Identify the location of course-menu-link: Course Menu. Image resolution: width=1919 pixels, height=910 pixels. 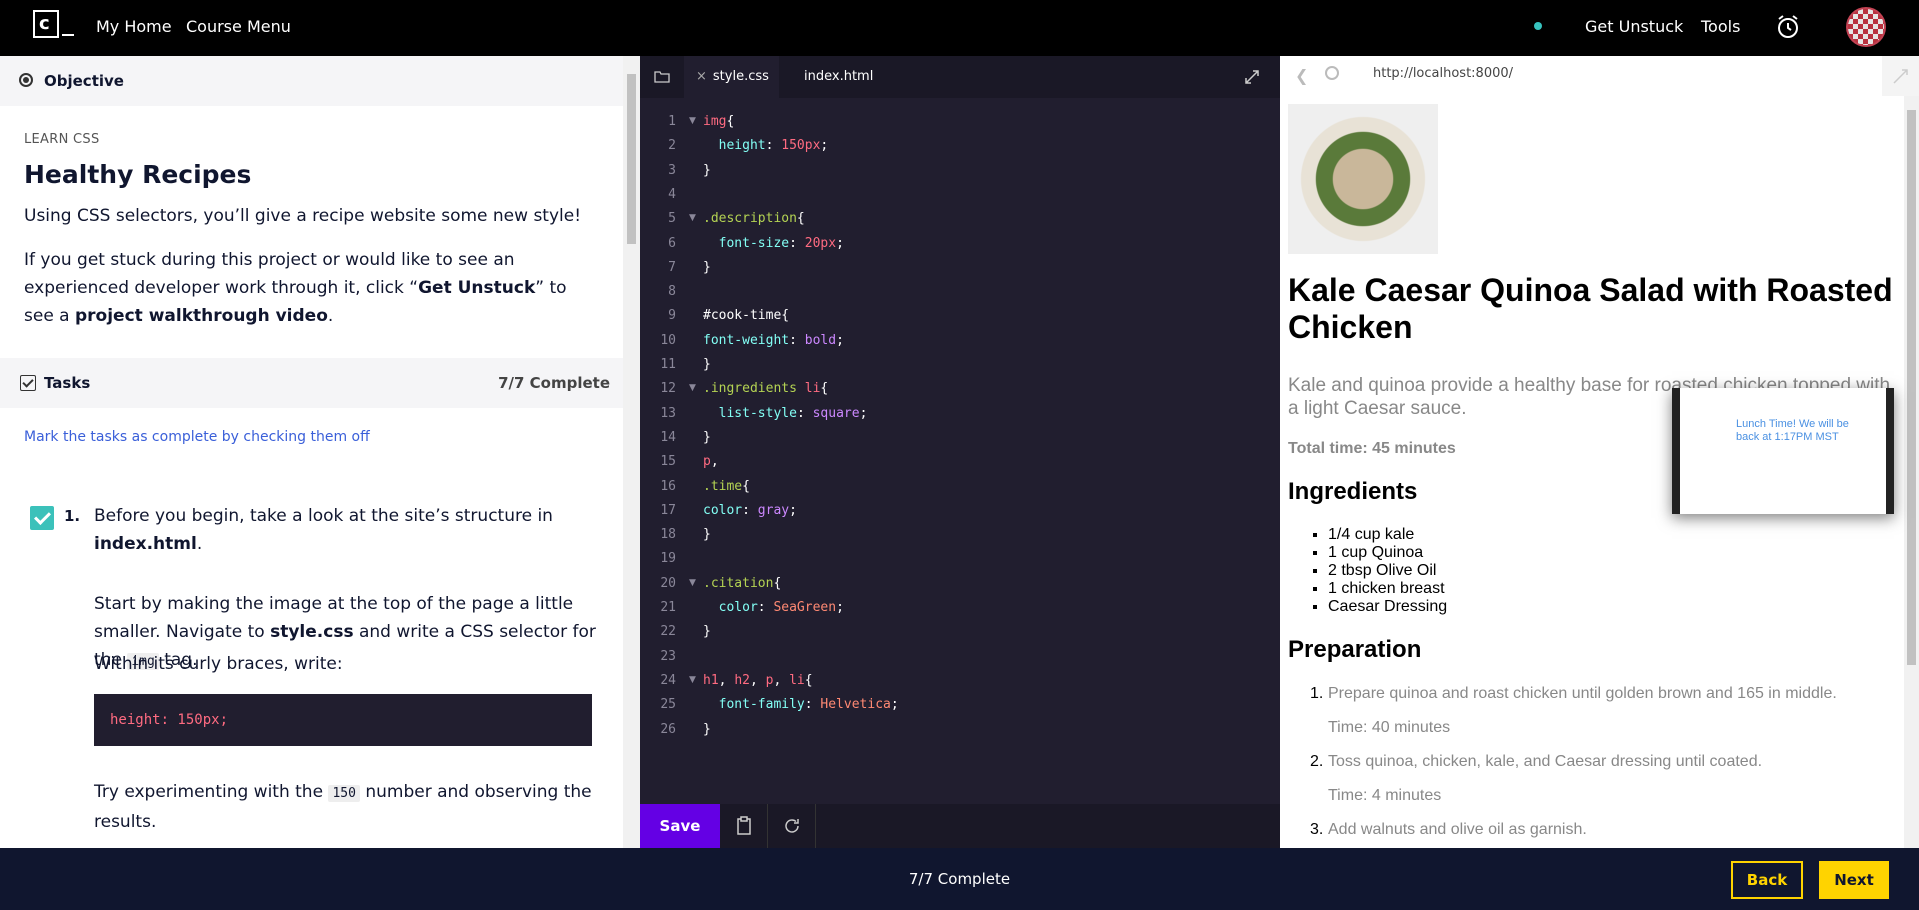
(238, 26).